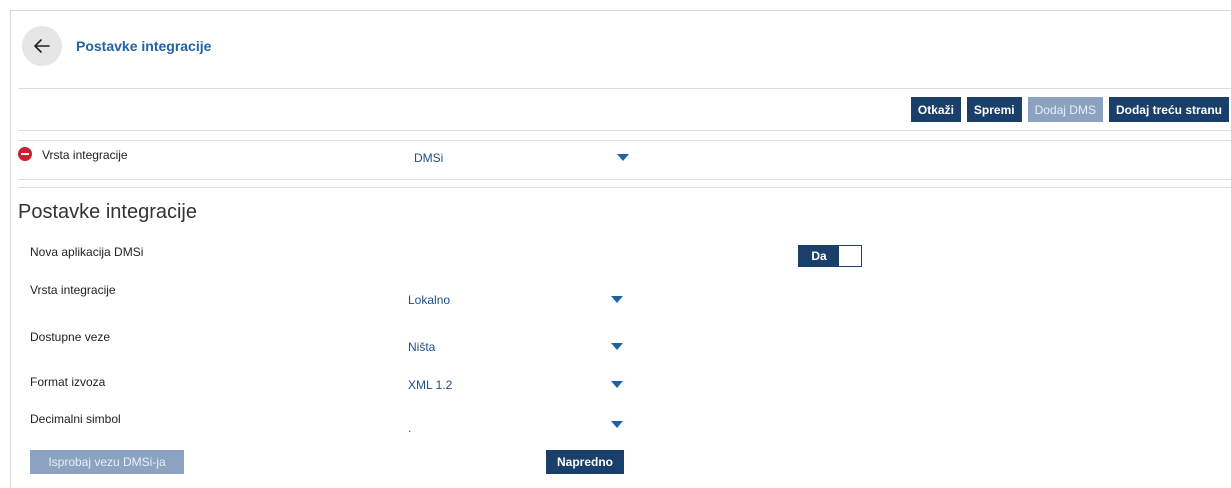 The width and height of the screenshot is (1231, 488). What do you see at coordinates (87, 252) in the screenshot?
I see `new-app-label: Nova aplikacija DMSi` at bounding box center [87, 252].